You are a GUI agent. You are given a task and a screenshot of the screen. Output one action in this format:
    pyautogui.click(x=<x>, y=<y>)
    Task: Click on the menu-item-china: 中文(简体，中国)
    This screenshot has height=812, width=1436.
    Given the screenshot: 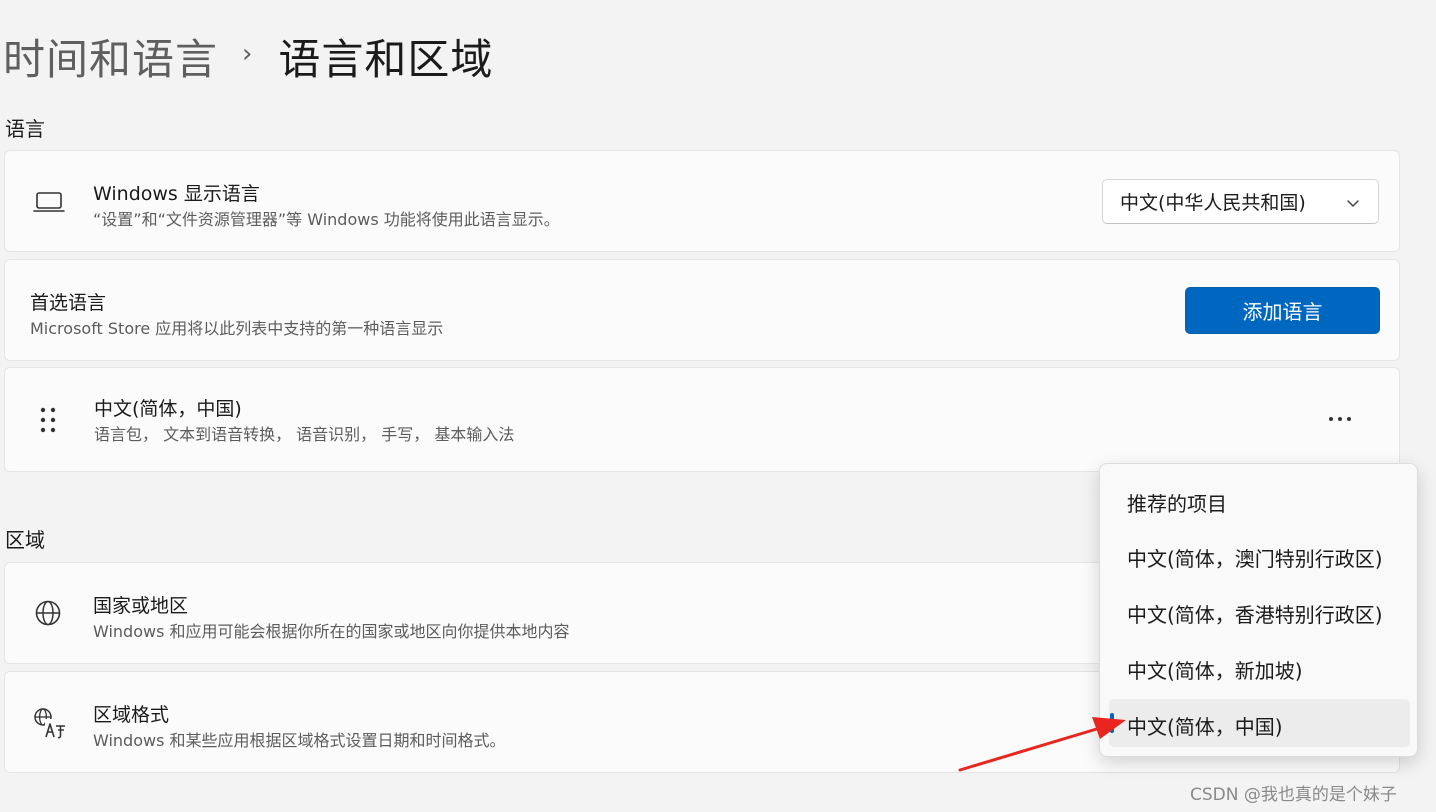 What is the action you would take?
    pyautogui.click(x=1259, y=723)
    